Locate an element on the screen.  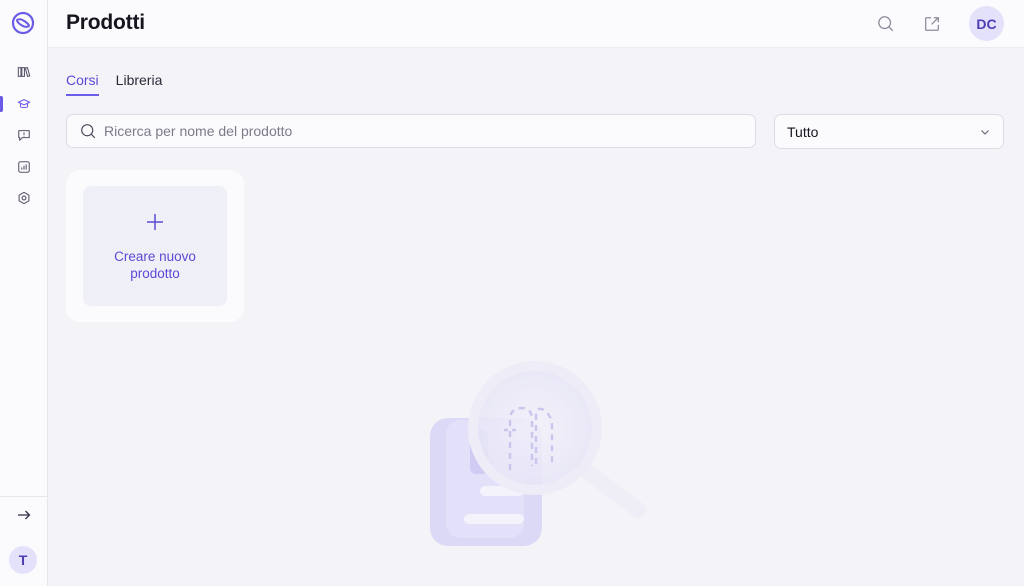
create-product-button: Creare nuovo prodotto is located at coordinates (155, 246).